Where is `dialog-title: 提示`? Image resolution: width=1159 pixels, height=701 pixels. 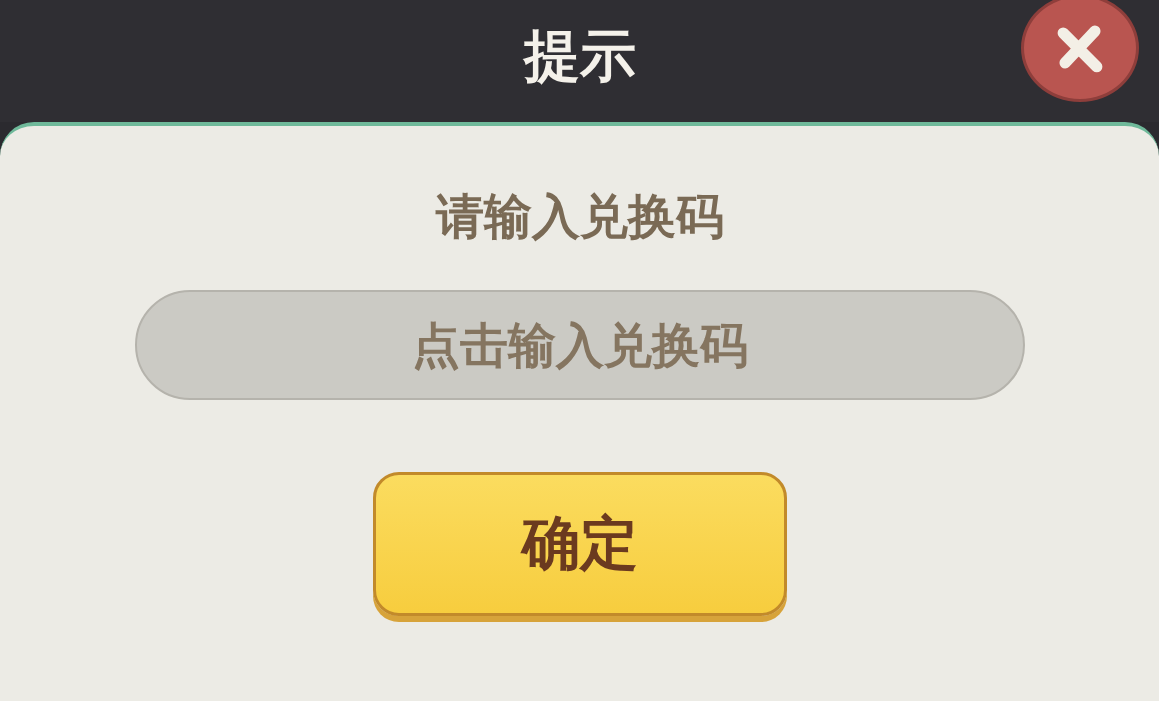 dialog-title: 提示 is located at coordinates (579, 56).